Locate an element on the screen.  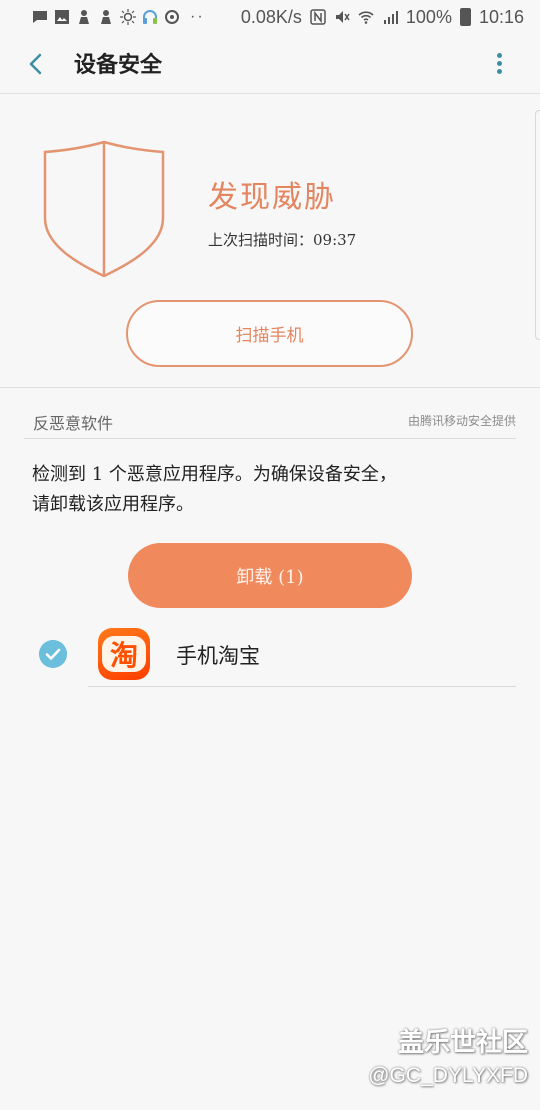
status-right: 0.08K/s 100% 10:16 is located at coordinates (382, 17).